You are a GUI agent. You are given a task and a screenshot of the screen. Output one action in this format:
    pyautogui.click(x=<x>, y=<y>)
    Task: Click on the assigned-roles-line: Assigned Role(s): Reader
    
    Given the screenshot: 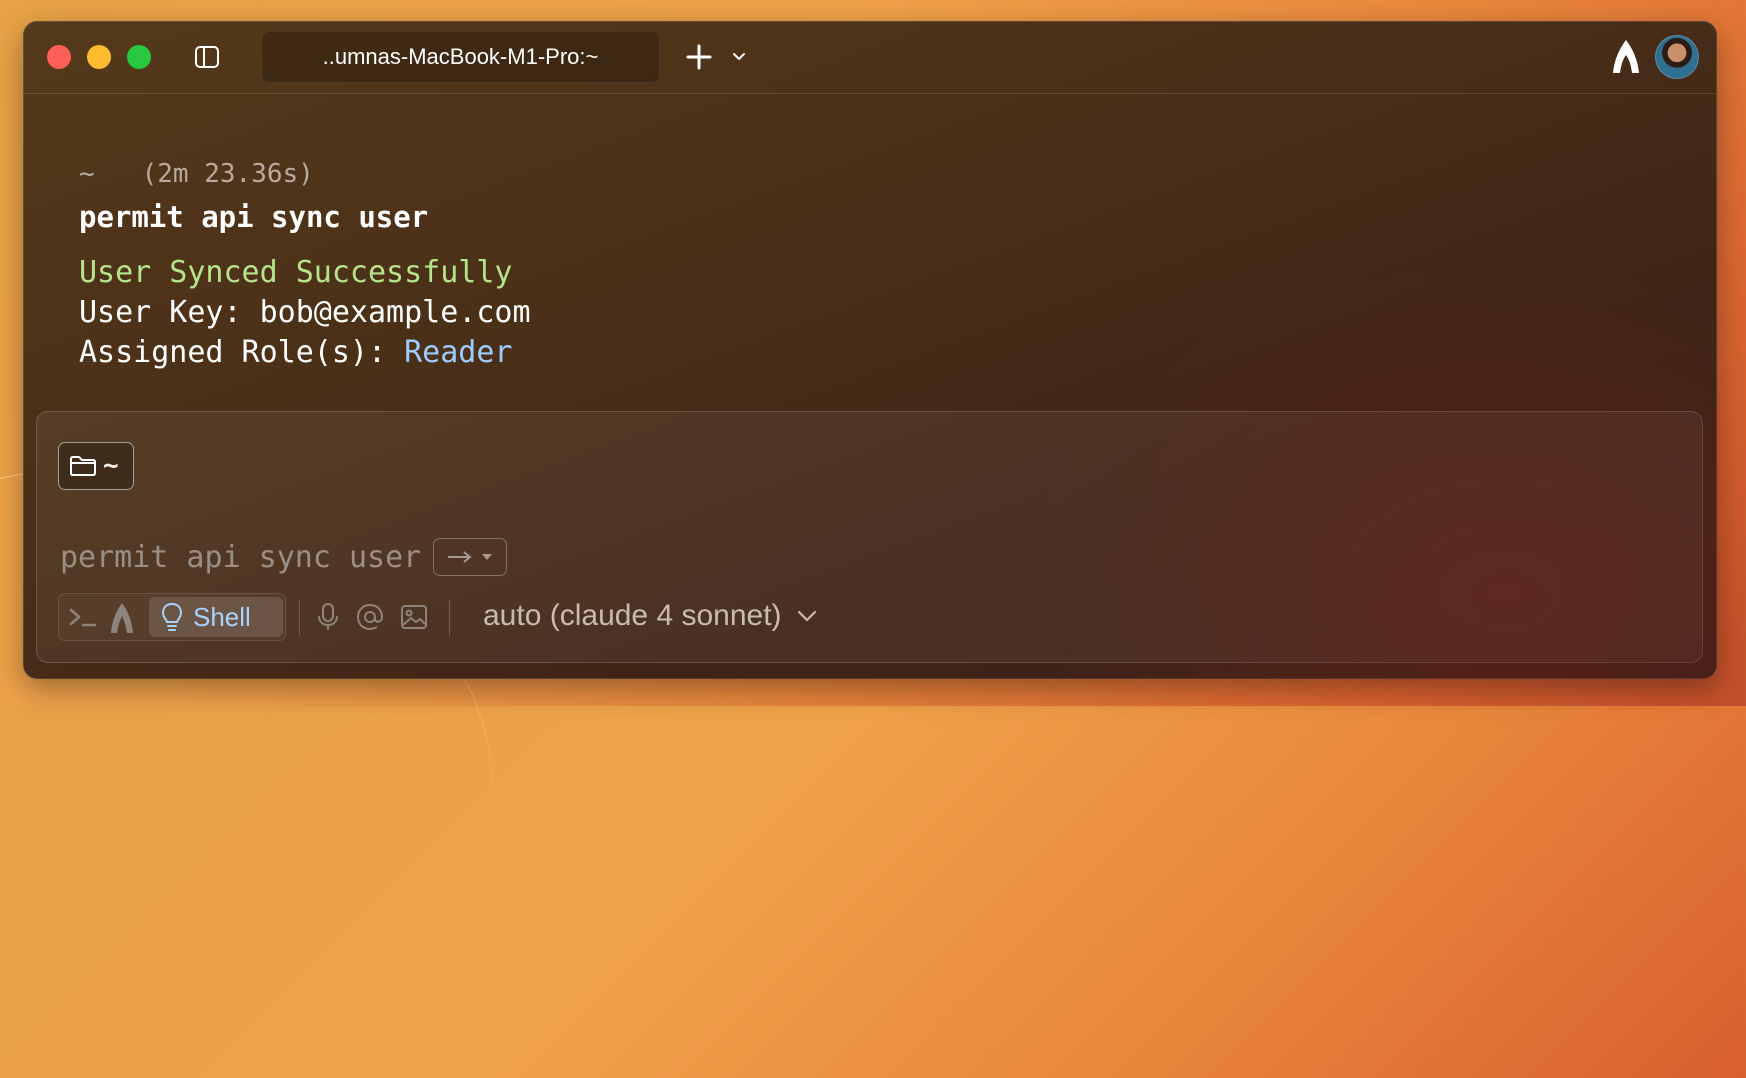 What is the action you would take?
    pyautogui.click(x=305, y=353)
    